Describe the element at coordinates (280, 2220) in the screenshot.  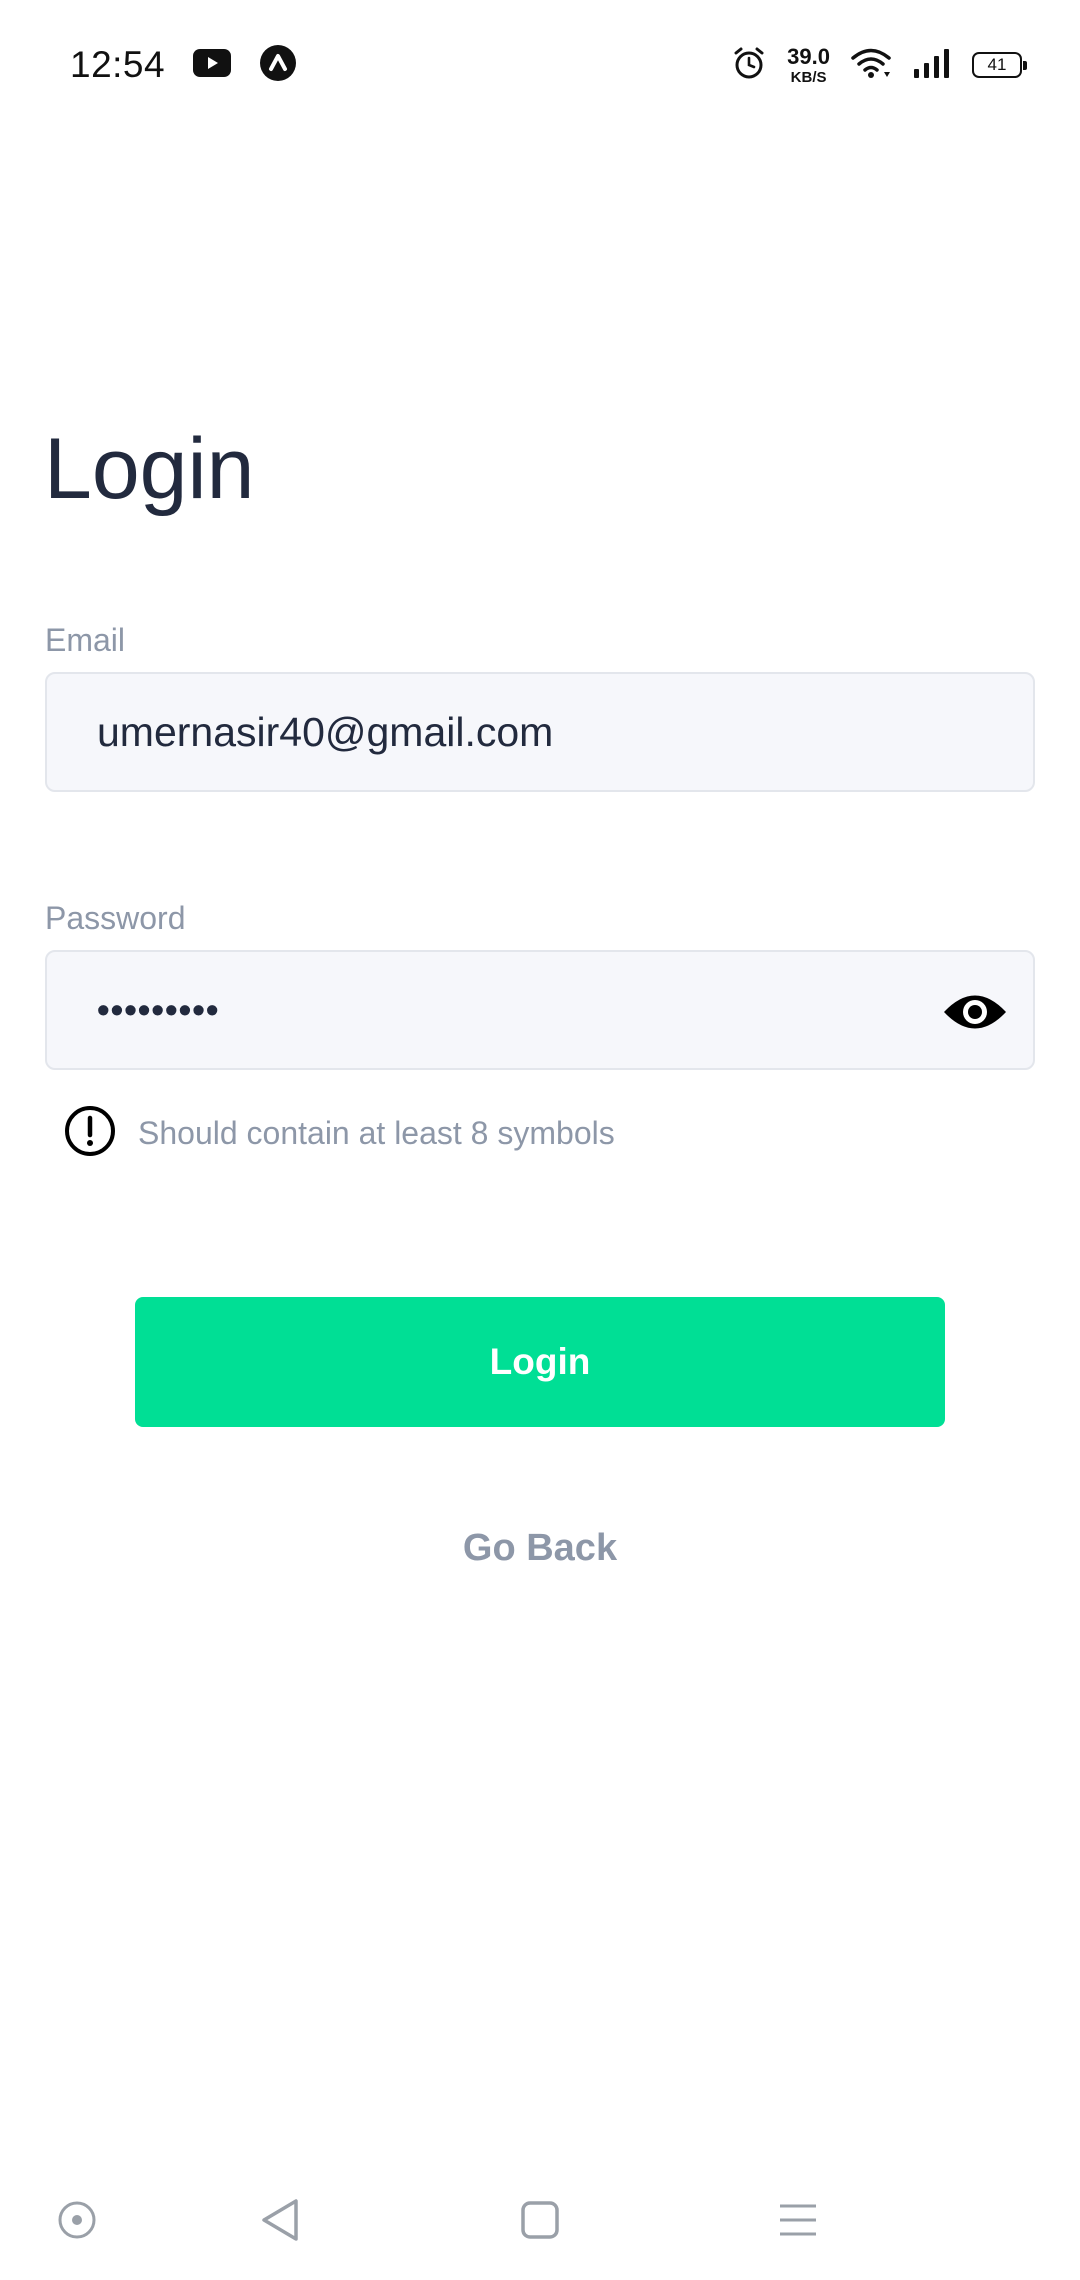
I see `back-icon` at that location.